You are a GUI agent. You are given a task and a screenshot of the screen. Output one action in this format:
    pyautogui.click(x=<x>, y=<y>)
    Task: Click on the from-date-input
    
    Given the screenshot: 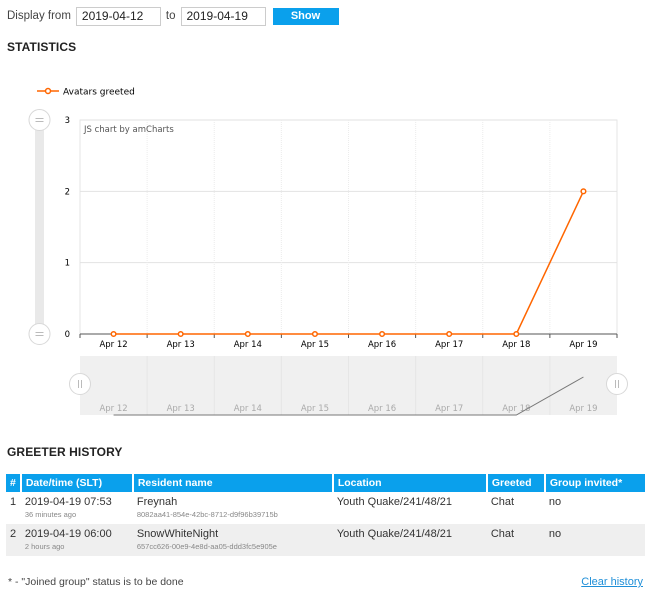 What is the action you would take?
    pyautogui.click(x=118, y=16)
    